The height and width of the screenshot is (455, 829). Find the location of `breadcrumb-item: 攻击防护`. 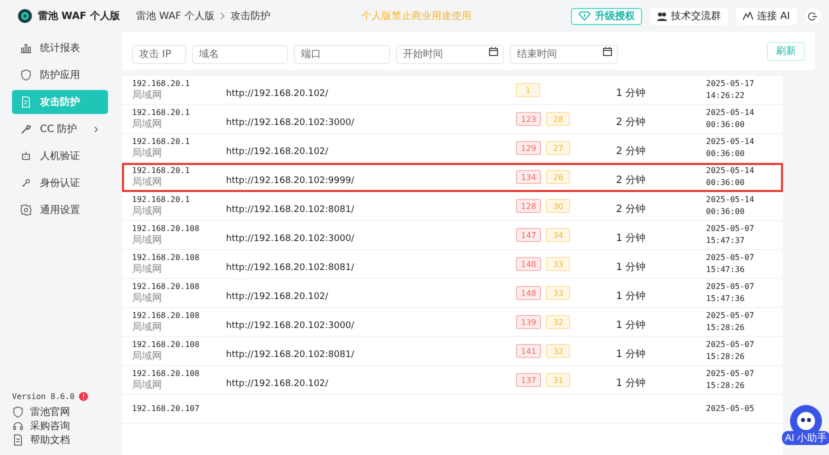

breadcrumb-item: 攻击防护 is located at coordinates (250, 16).